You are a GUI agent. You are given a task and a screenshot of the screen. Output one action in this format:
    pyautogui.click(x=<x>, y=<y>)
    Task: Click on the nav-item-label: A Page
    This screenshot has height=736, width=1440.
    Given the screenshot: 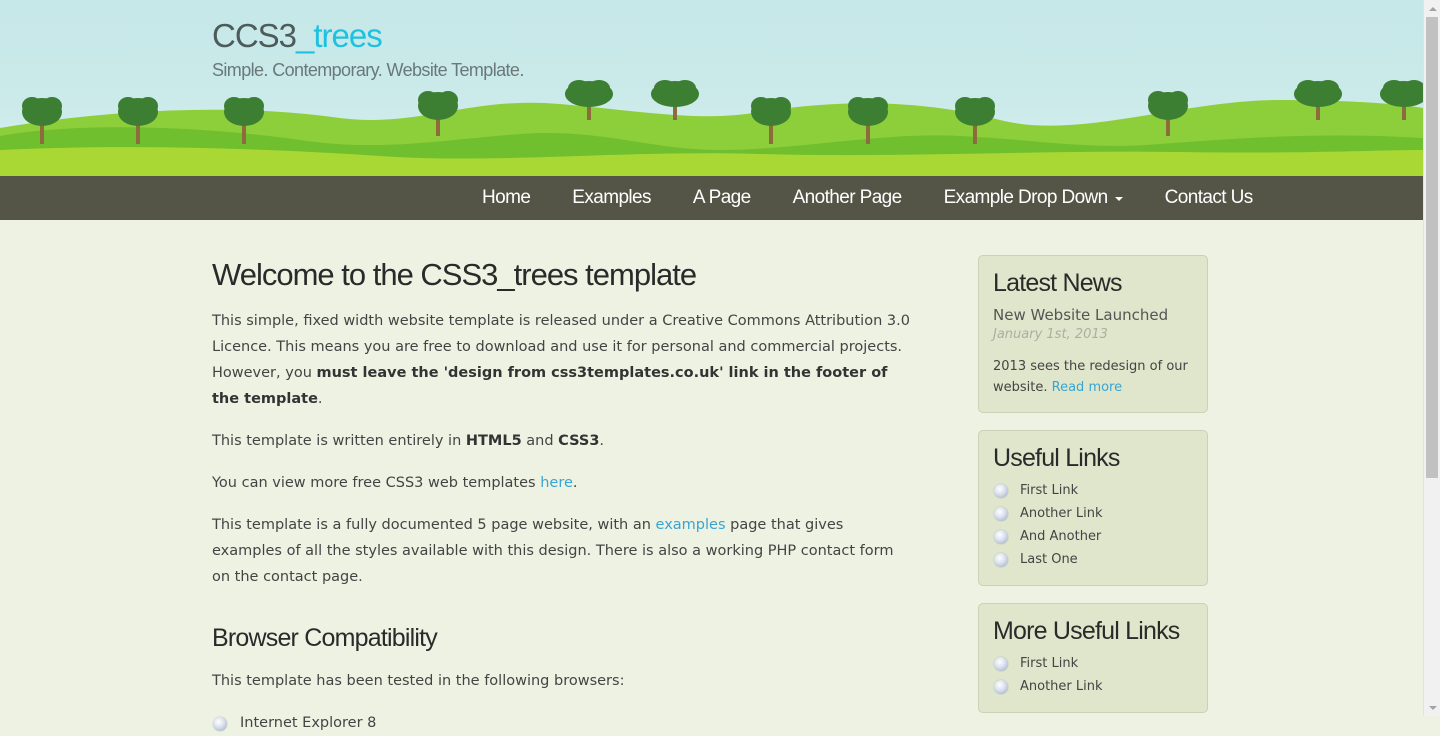 What is the action you would take?
    pyautogui.click(x=721, y=197)
    